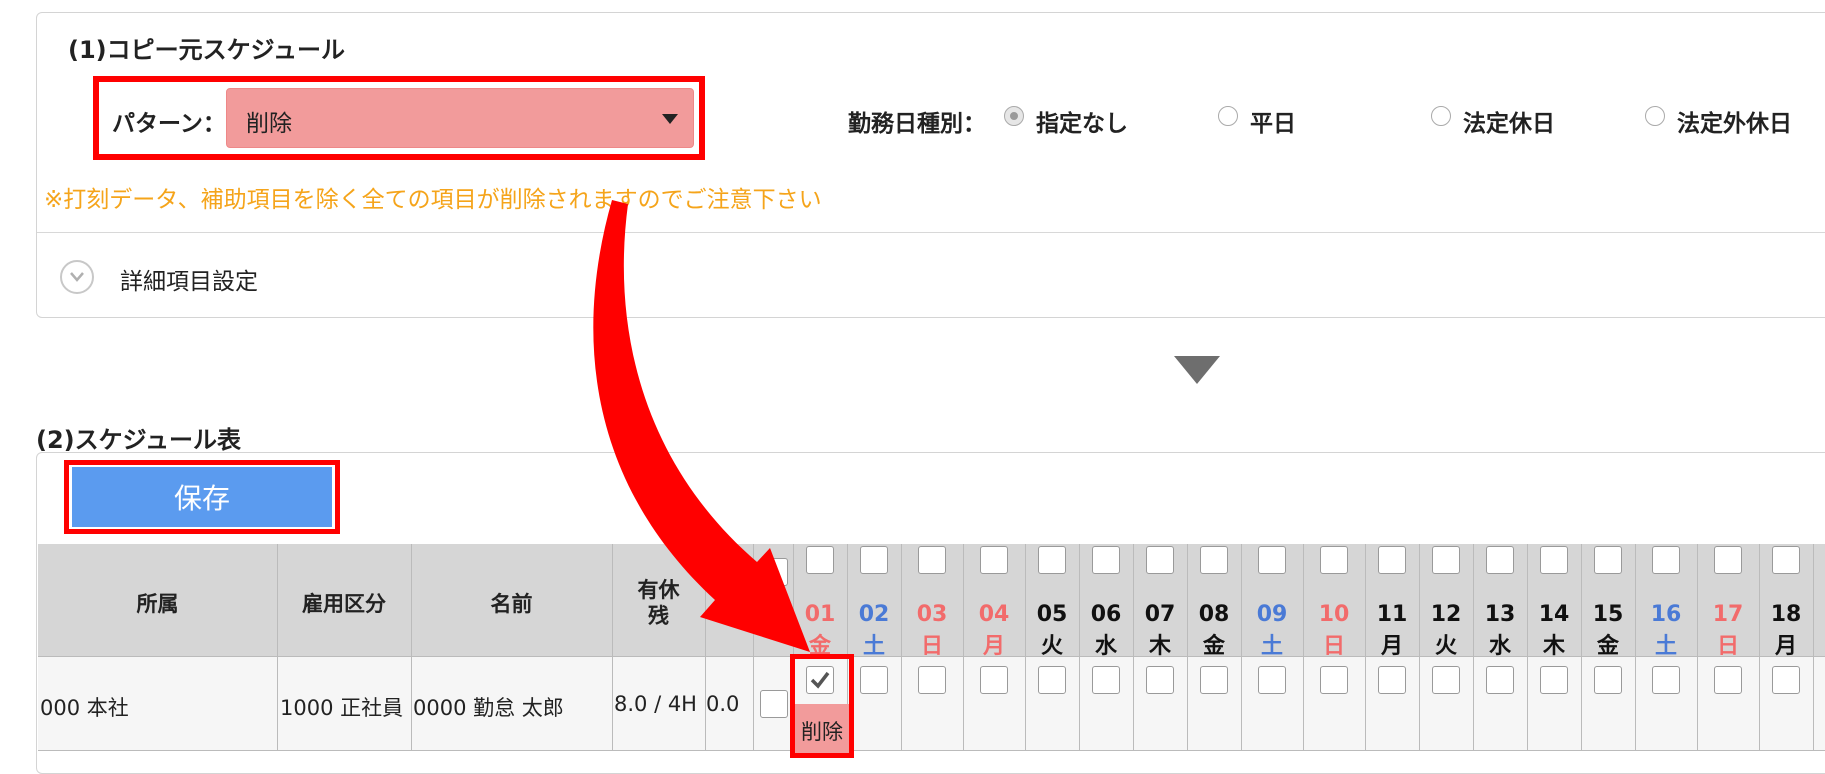 The image size is (1825, 774). Describe the element at coordinates (1554, 680) in the screenshot. I see `day-14-row-checkbox` at that location.